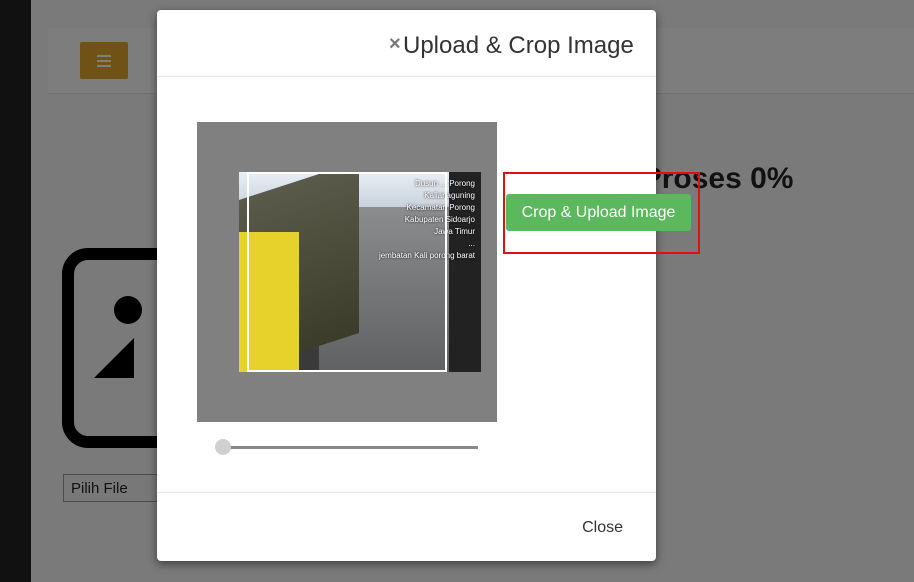  I want to click on crop-selection-box, so click(347, 272).